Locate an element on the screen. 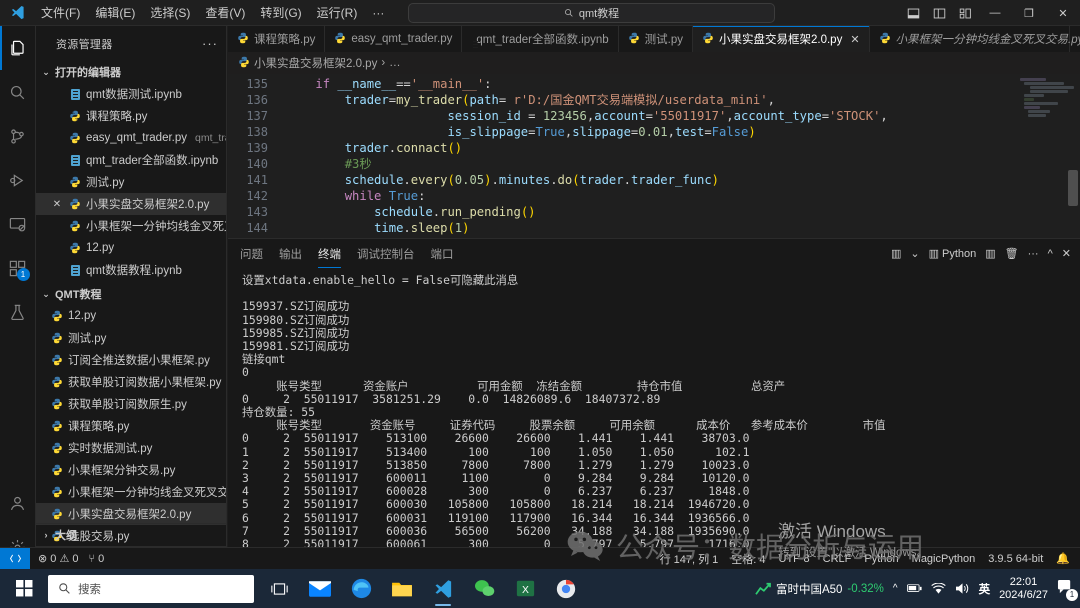 The width and height of the screenshot is (1080, 608). tab-close-icon: ✕ is located at coordinates (854, 39).